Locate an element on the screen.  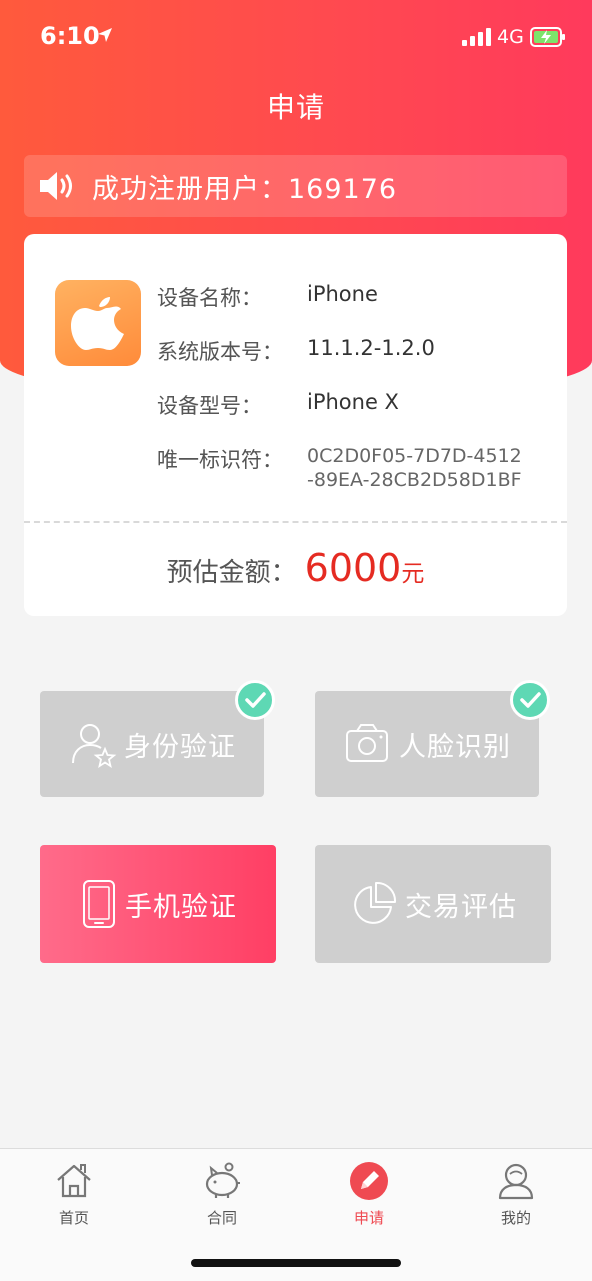
registration-notice: 成功注册用户：169176 is located at coordinates (295, 186).